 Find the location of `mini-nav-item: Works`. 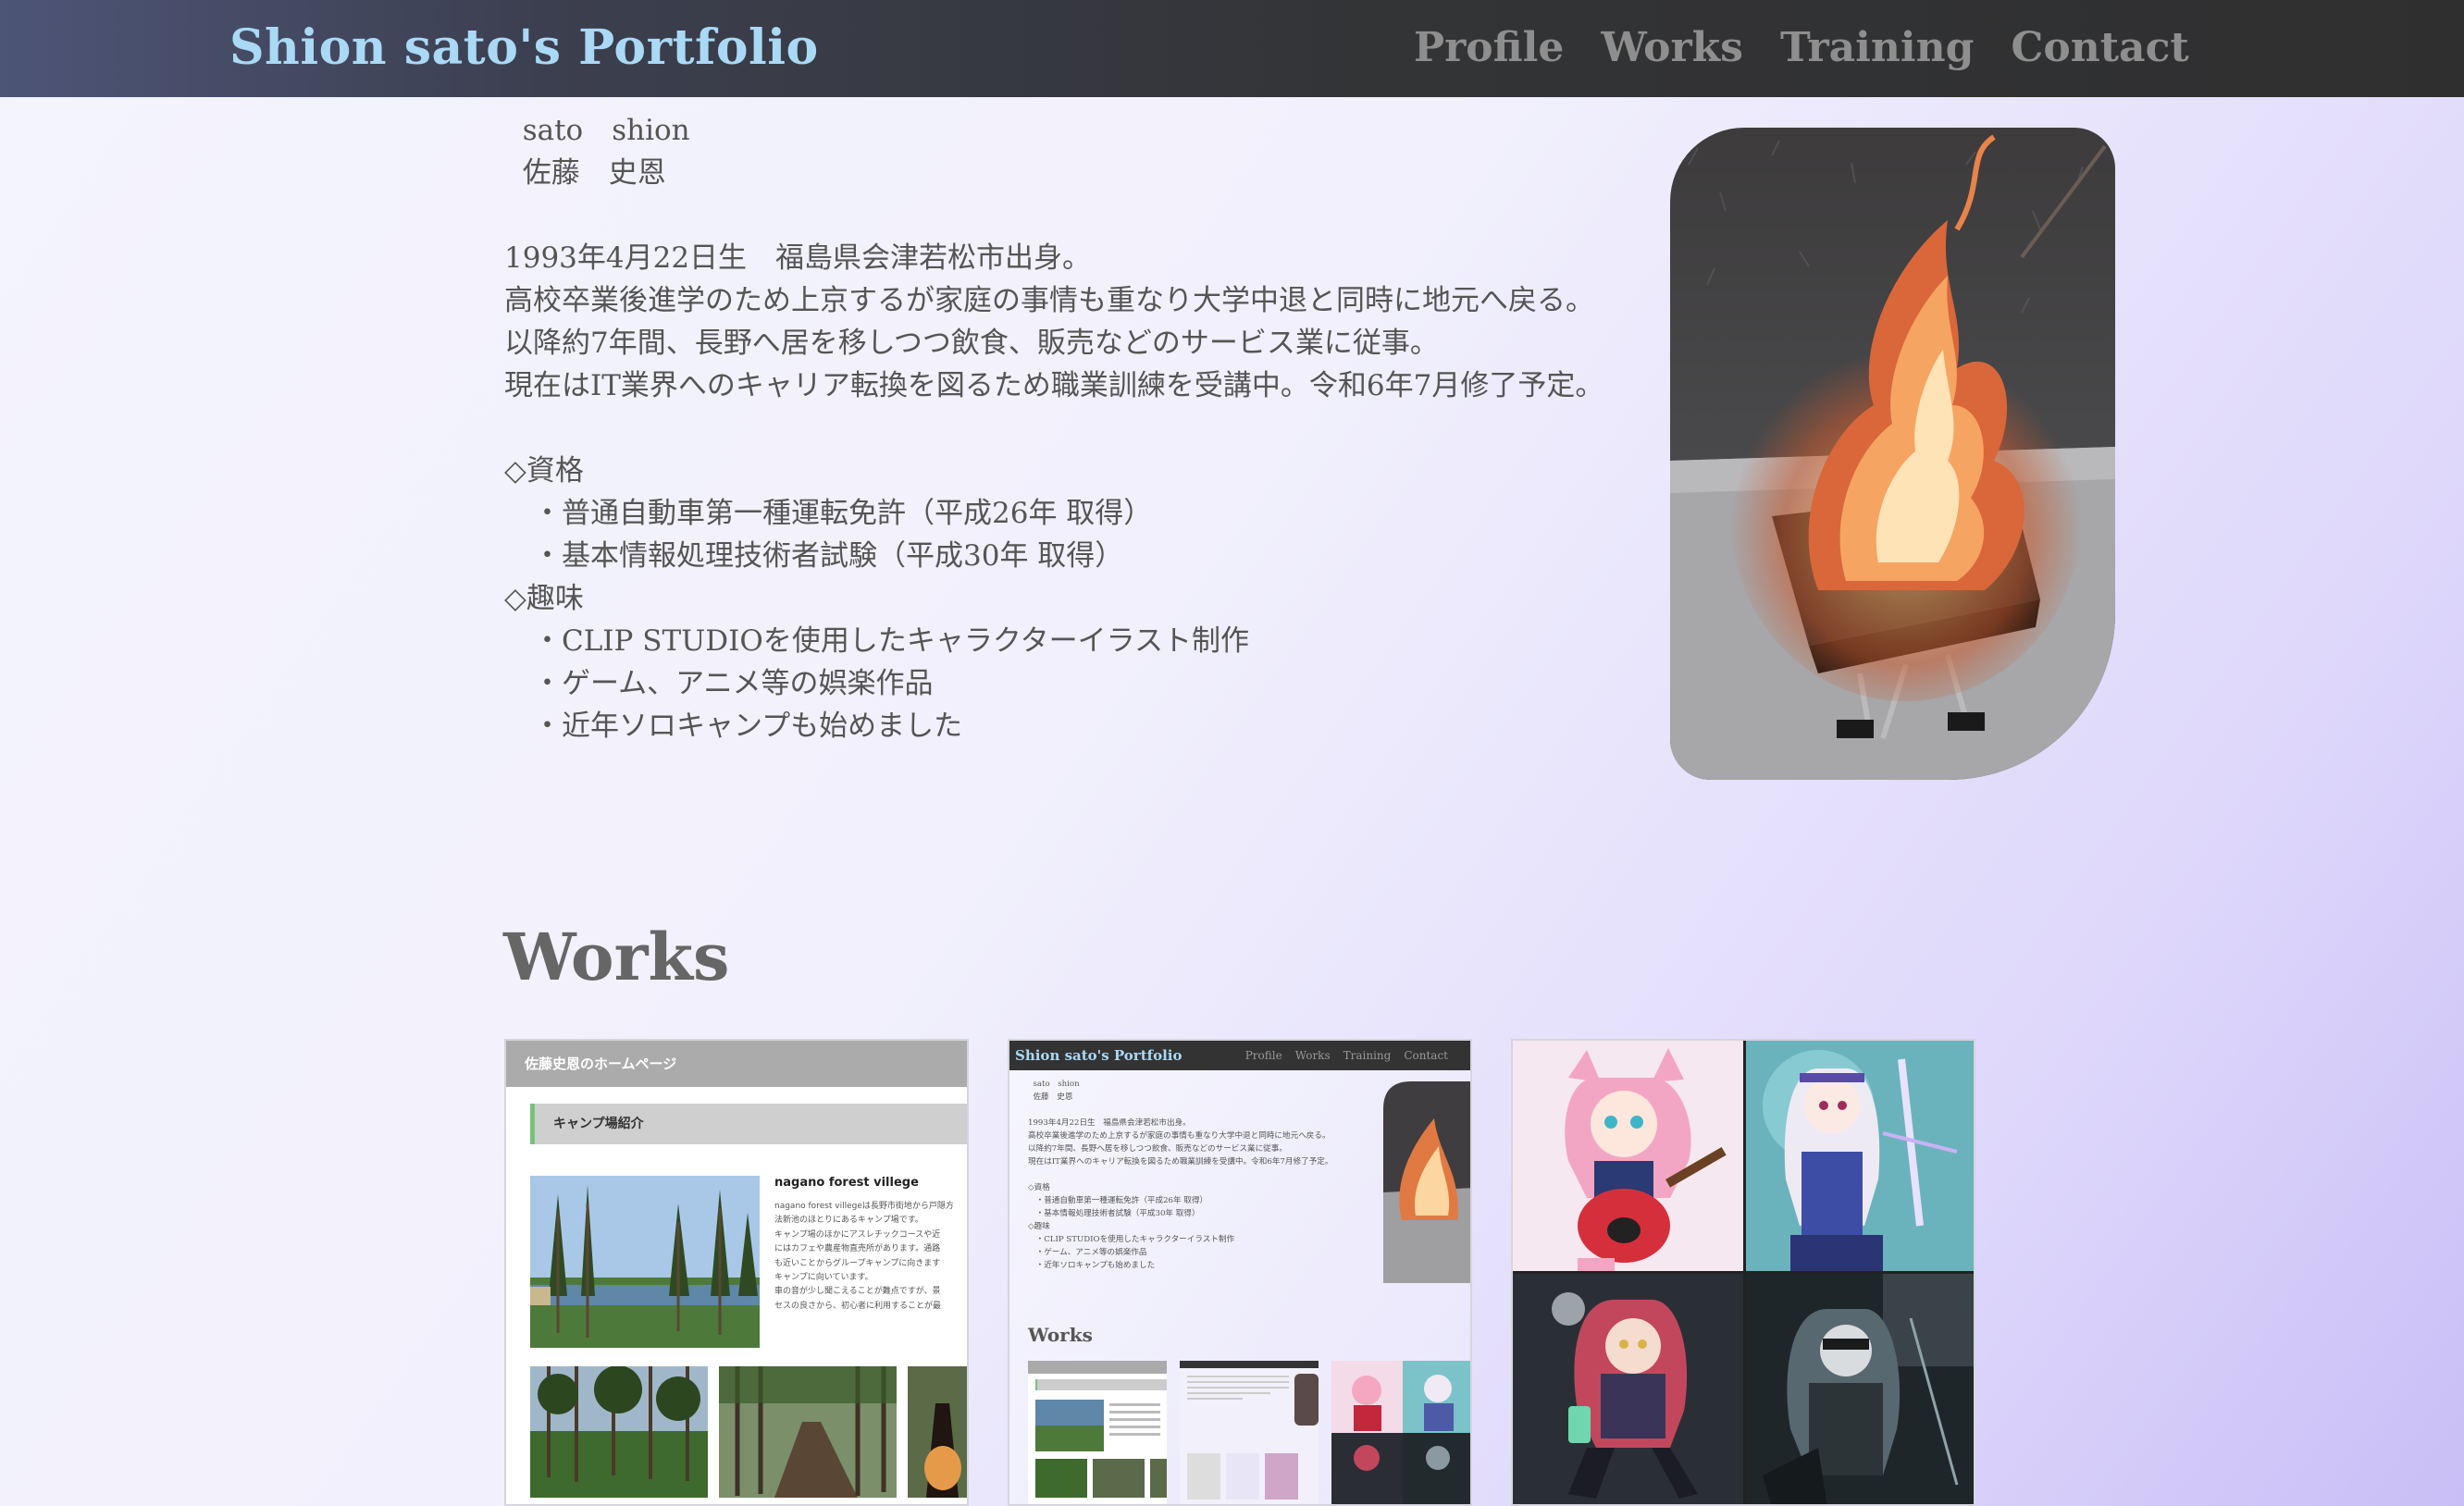

mini-nav-item: Works is located at coordinates (1312, 1055).